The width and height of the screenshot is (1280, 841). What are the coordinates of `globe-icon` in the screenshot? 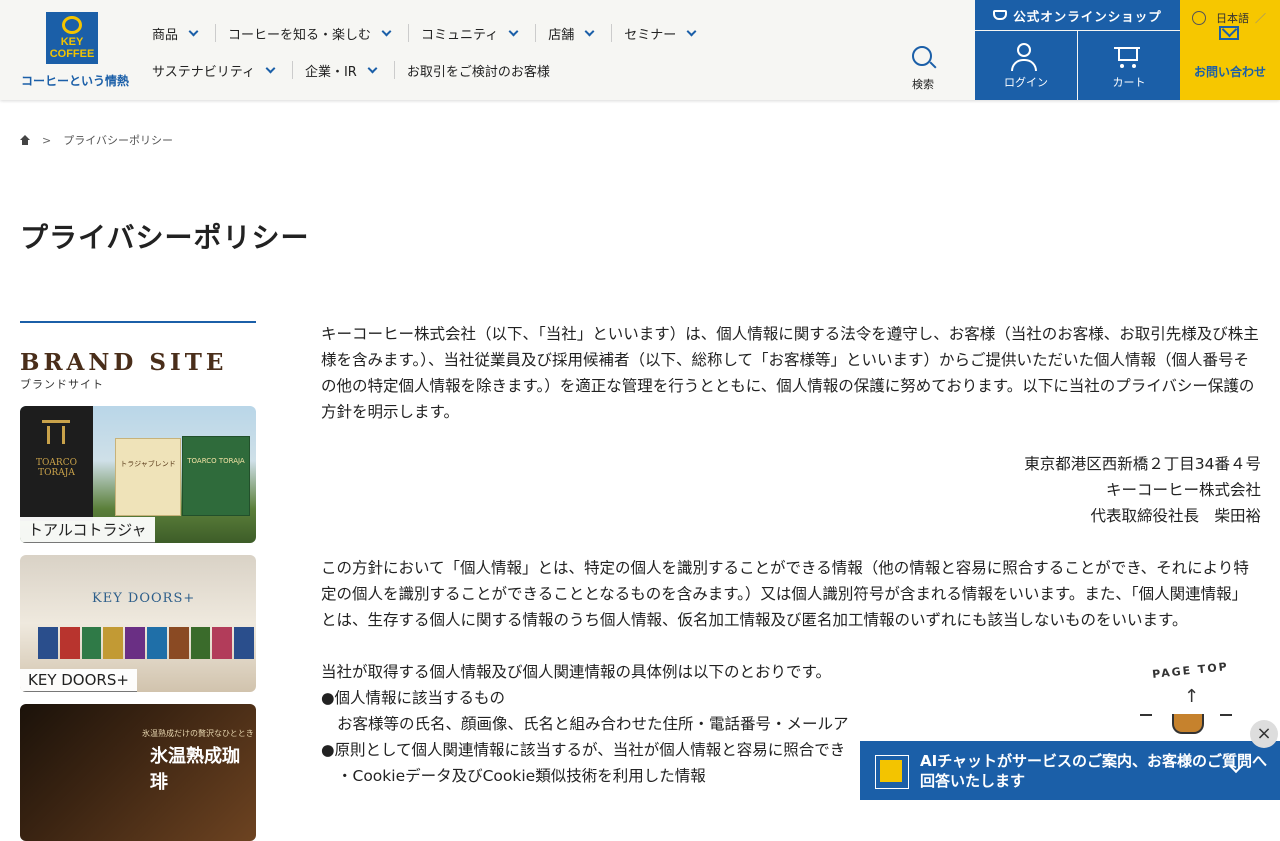 It's located at (1199, 18).